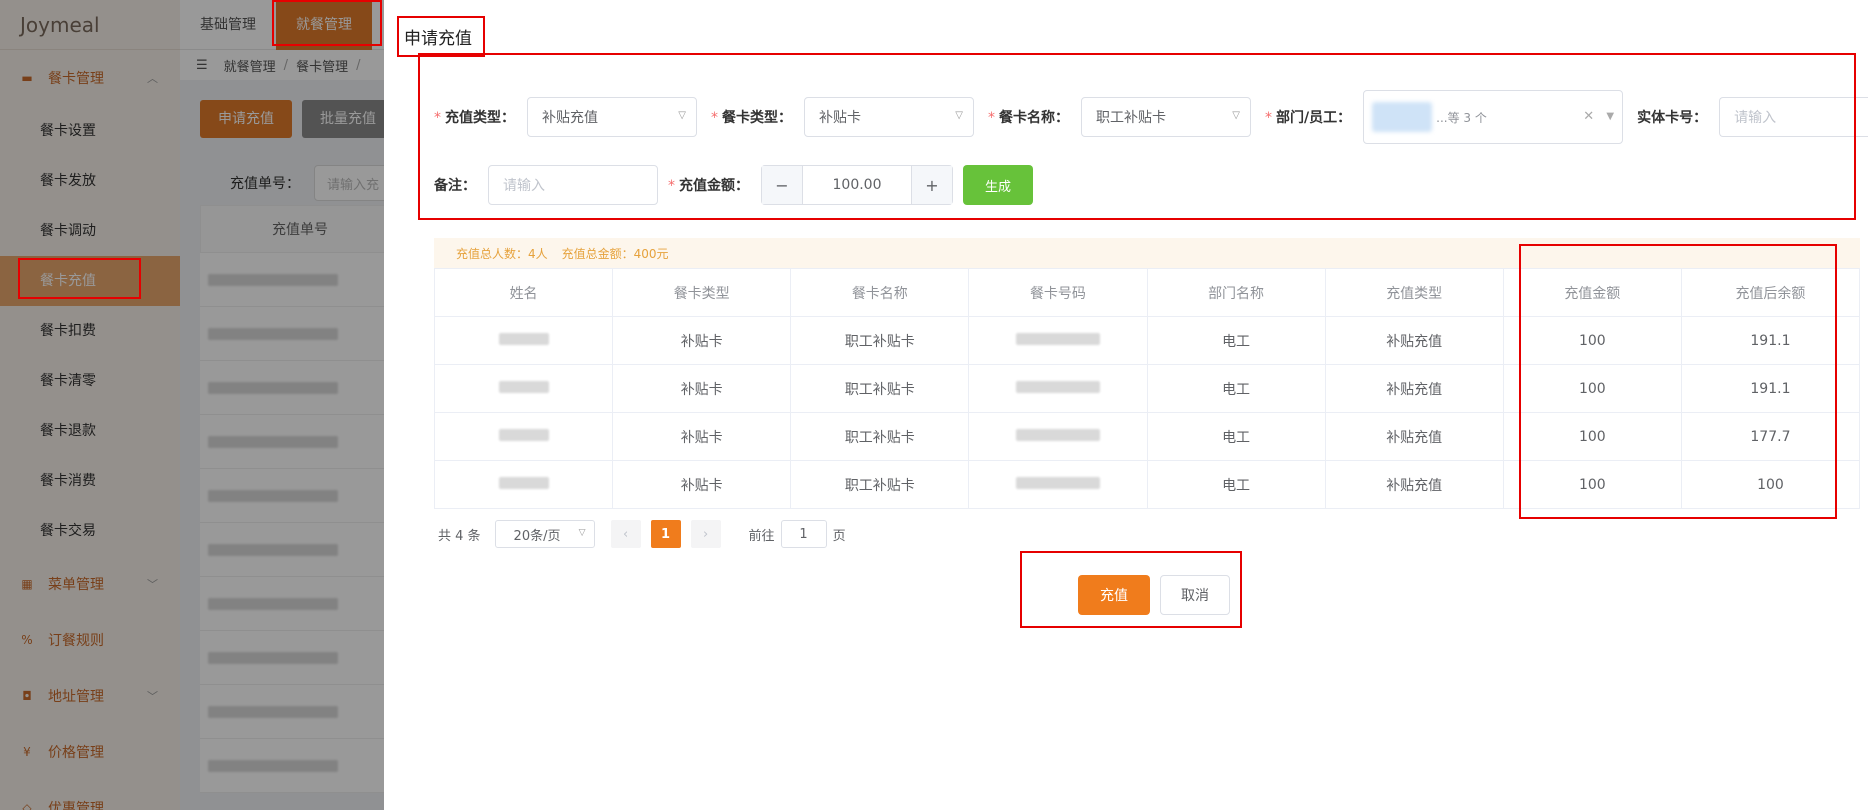 This screenshot has width=1868, height=810. I want to click on col-recharge-type: 充值类型, so click(1414, 292).